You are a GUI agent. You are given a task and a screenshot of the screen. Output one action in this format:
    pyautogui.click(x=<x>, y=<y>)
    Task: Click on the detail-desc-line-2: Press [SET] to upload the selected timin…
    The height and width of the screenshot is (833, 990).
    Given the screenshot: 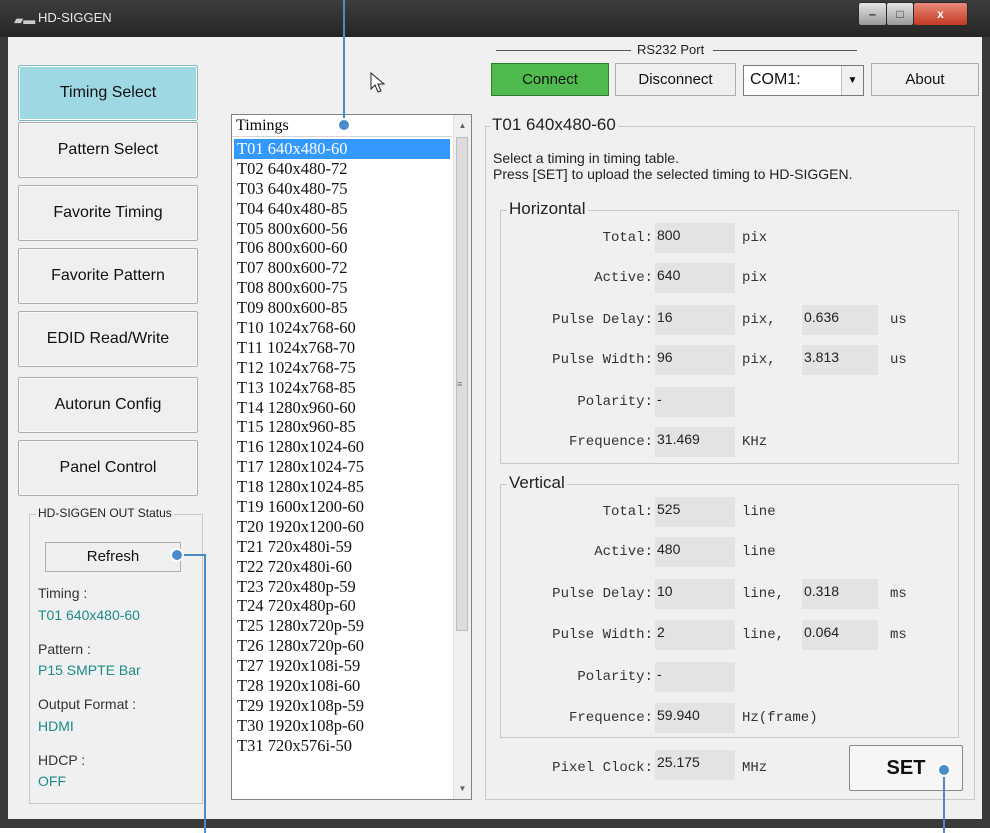 What is the action you would take?
    pyautogui.click(x=673, y=174)
    